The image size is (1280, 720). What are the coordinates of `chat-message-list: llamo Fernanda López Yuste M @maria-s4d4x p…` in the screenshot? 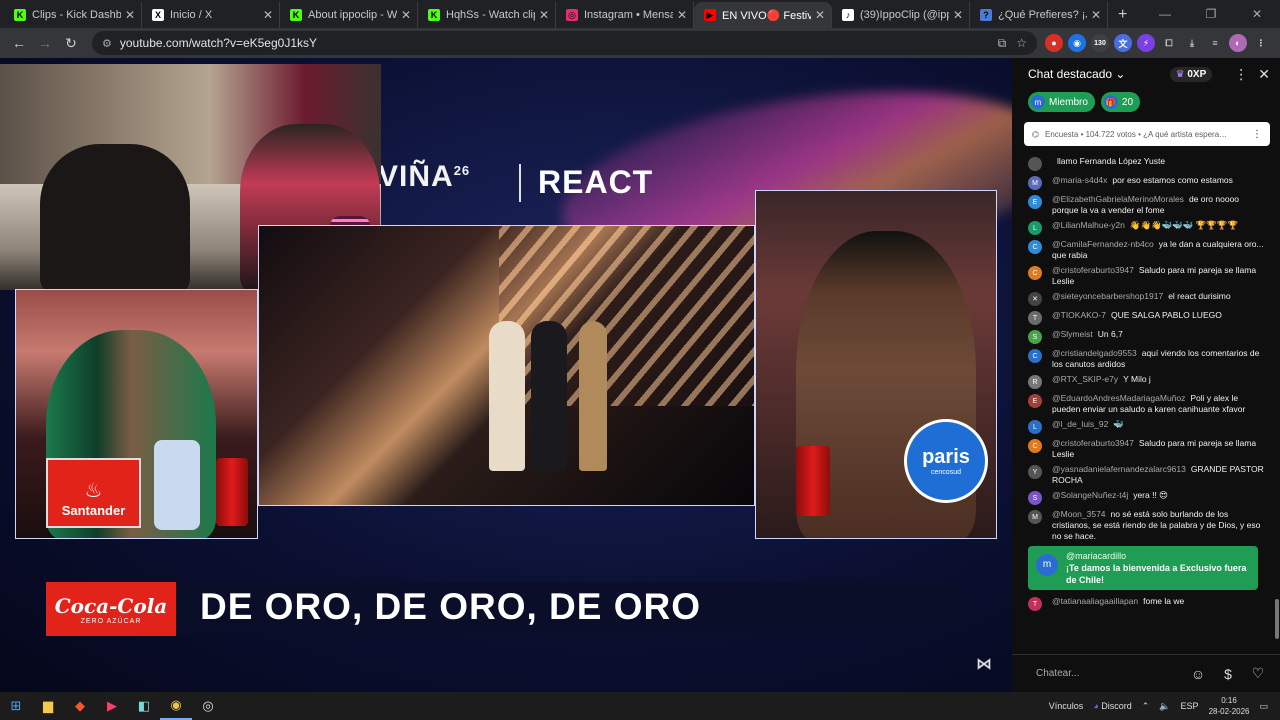 It's located at (1143, 405).